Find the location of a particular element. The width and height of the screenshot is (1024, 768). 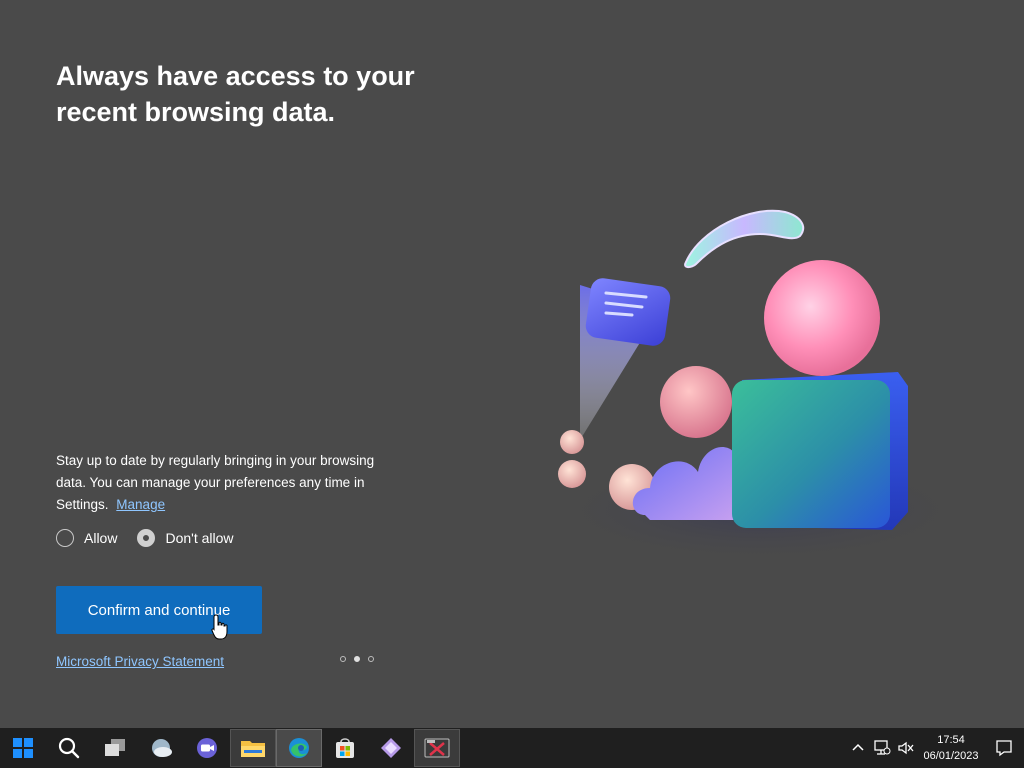

network-icon is located at coordinates (882, 747).